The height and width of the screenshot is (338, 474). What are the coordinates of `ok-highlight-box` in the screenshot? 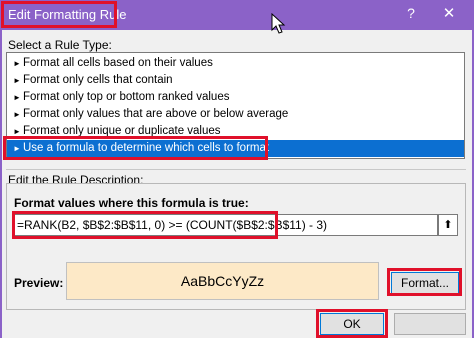 It's located at (352, 323).